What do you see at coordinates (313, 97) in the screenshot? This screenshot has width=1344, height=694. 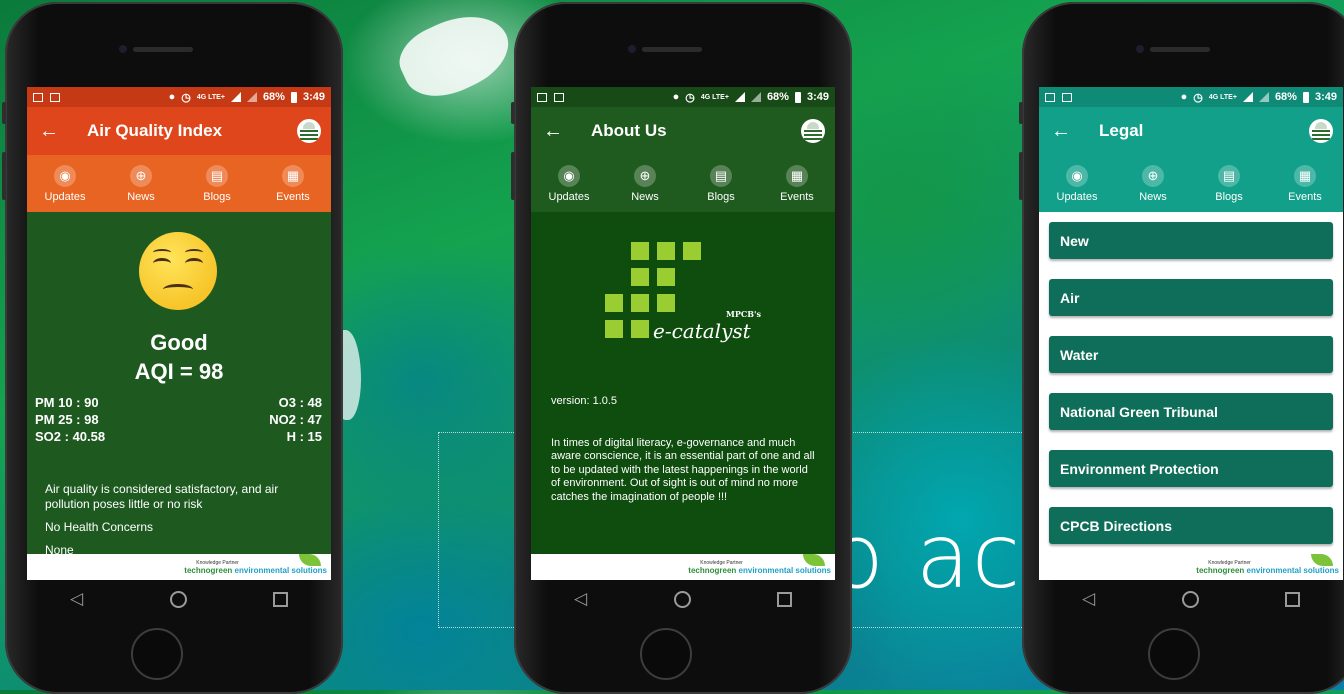 I see `clock: 3:49` at bounding box center [313, 97].